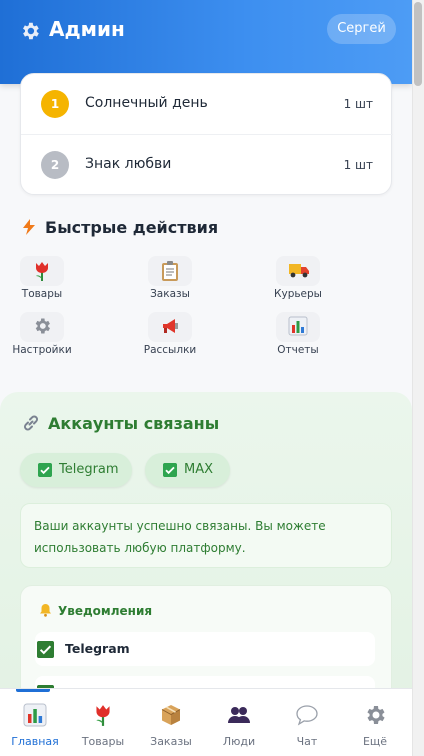 This screenshot has width=424, height=756. I want to click on nav-chat: Чат, so click(307, 722).